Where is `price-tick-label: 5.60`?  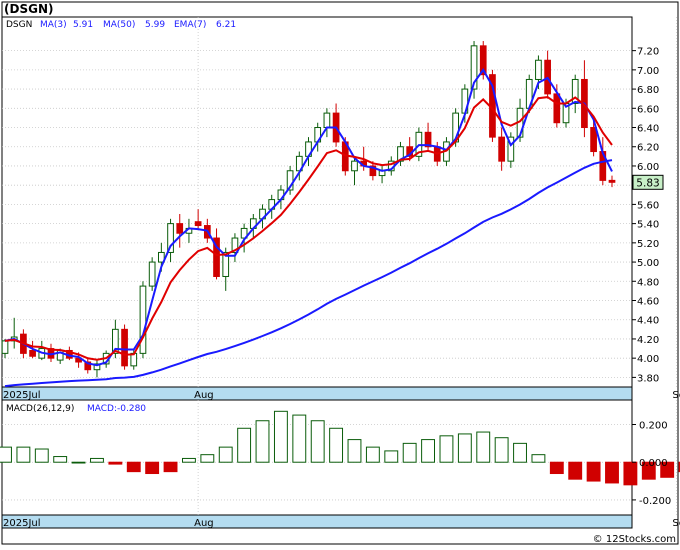 price-tick-label: 5.60 is located at coordinates (648, 205).